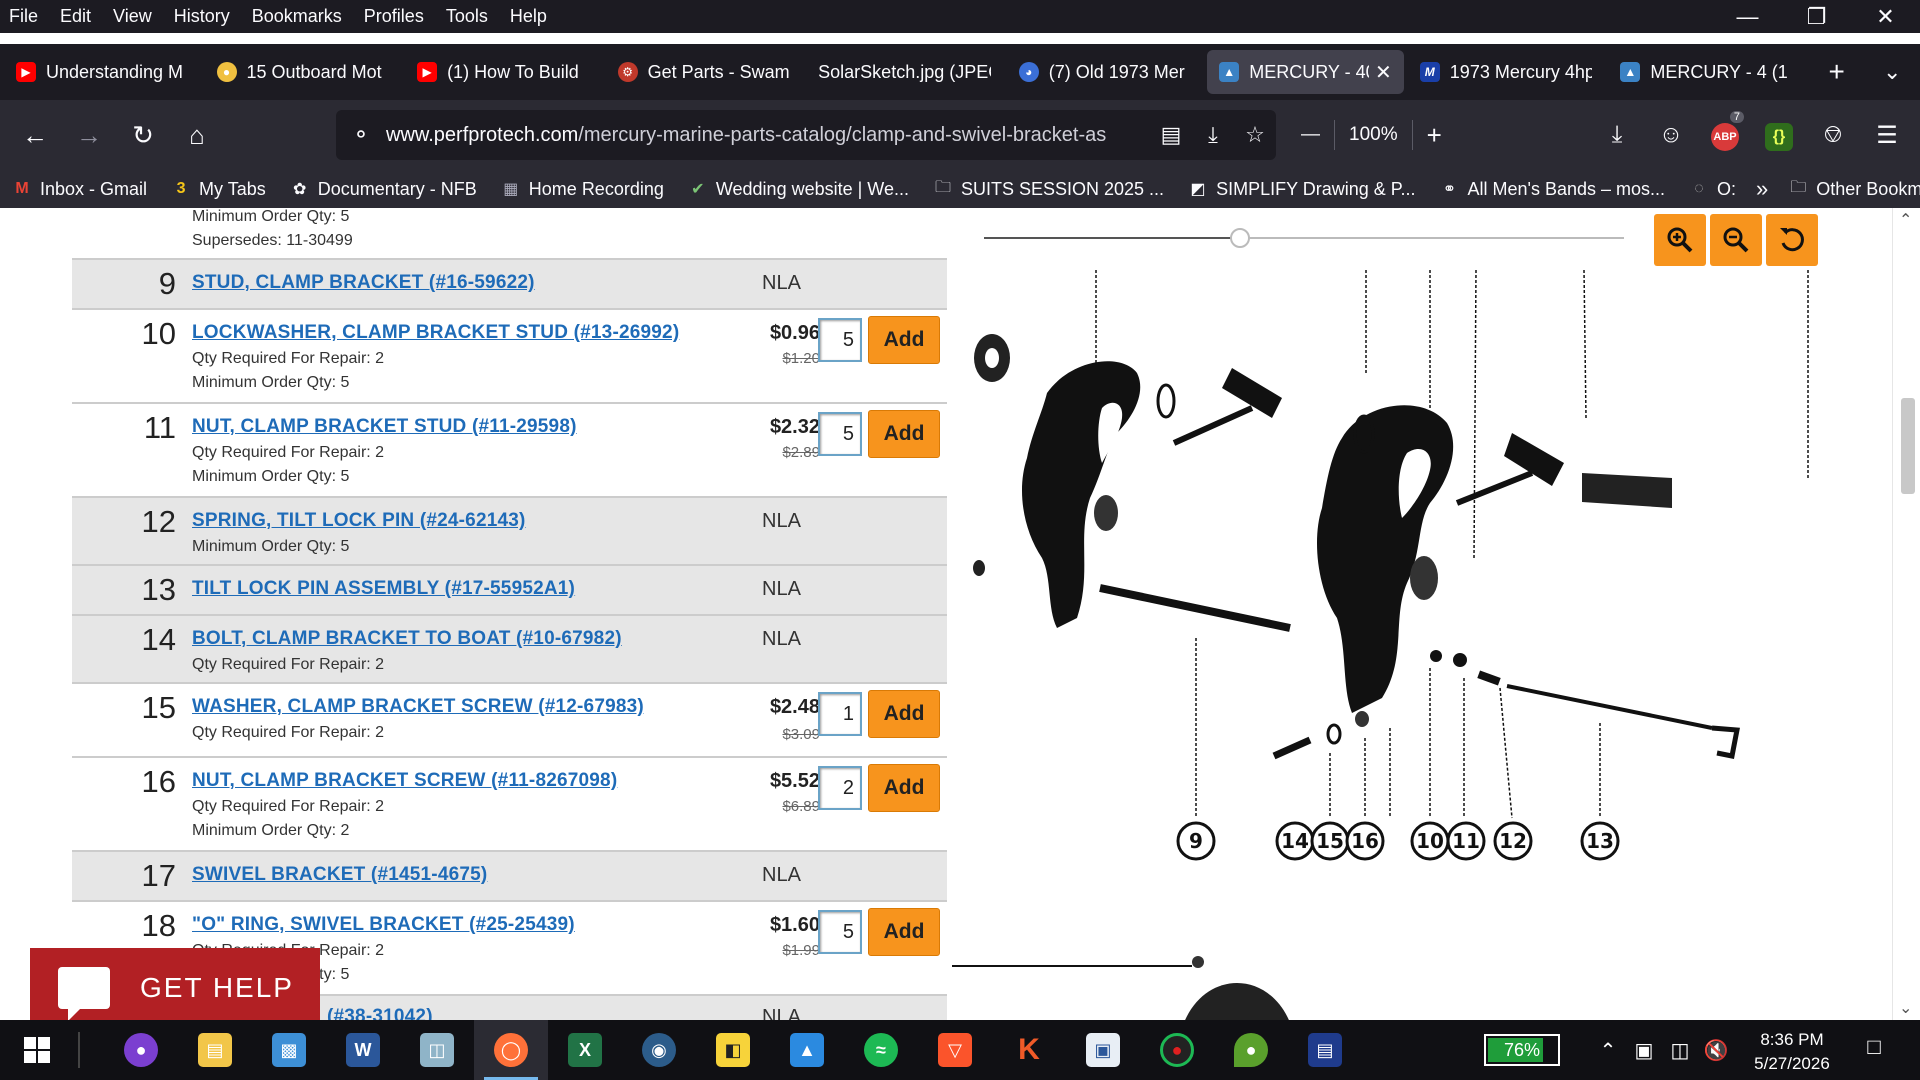  What do you see at coordinates (659, 1050) in the screenshot?
I see `taskbar-app: ◉` at bounding box center [659, 1050].